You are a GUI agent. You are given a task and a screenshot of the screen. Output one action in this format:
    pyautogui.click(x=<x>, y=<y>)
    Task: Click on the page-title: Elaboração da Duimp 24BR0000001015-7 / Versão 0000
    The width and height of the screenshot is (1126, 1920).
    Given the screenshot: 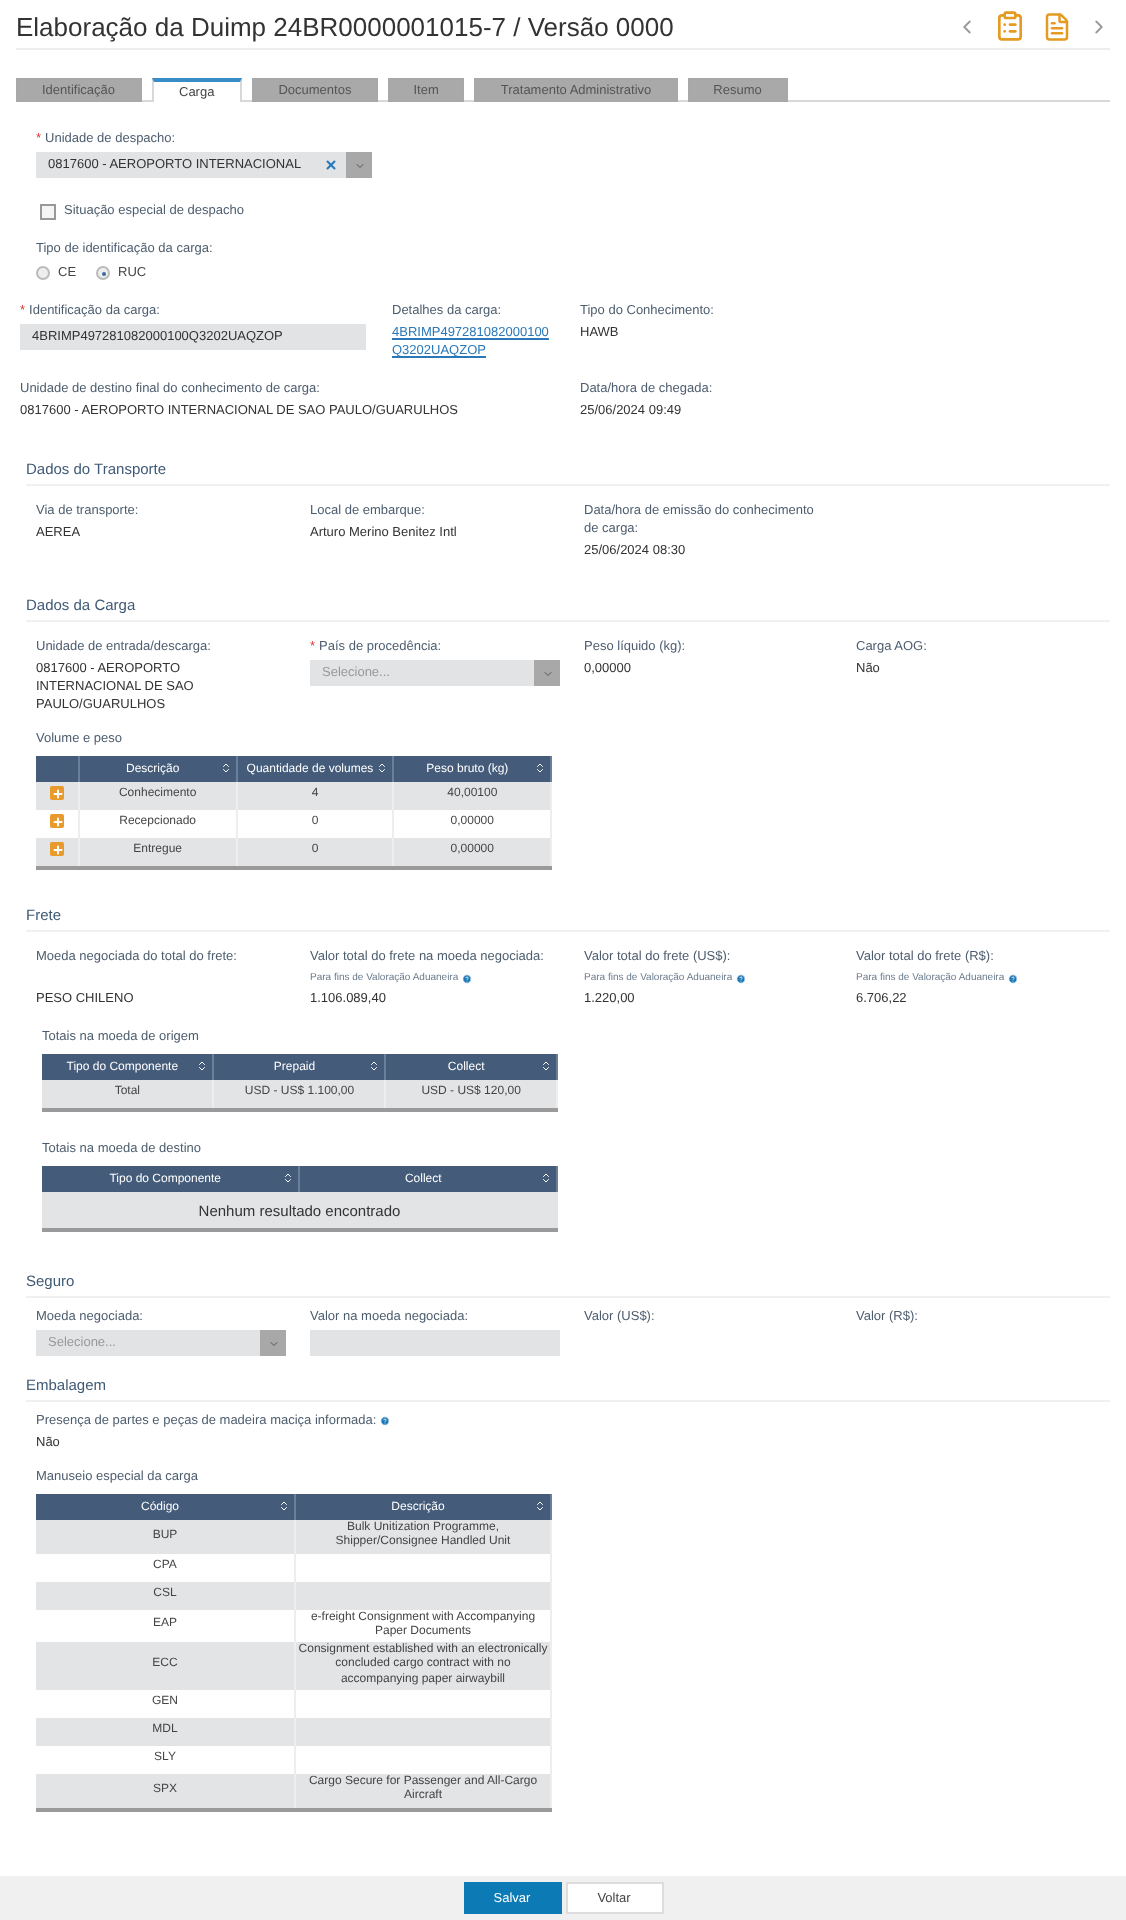 What is the action you would take?
    pyautogui.click(x=345, y=26)
    